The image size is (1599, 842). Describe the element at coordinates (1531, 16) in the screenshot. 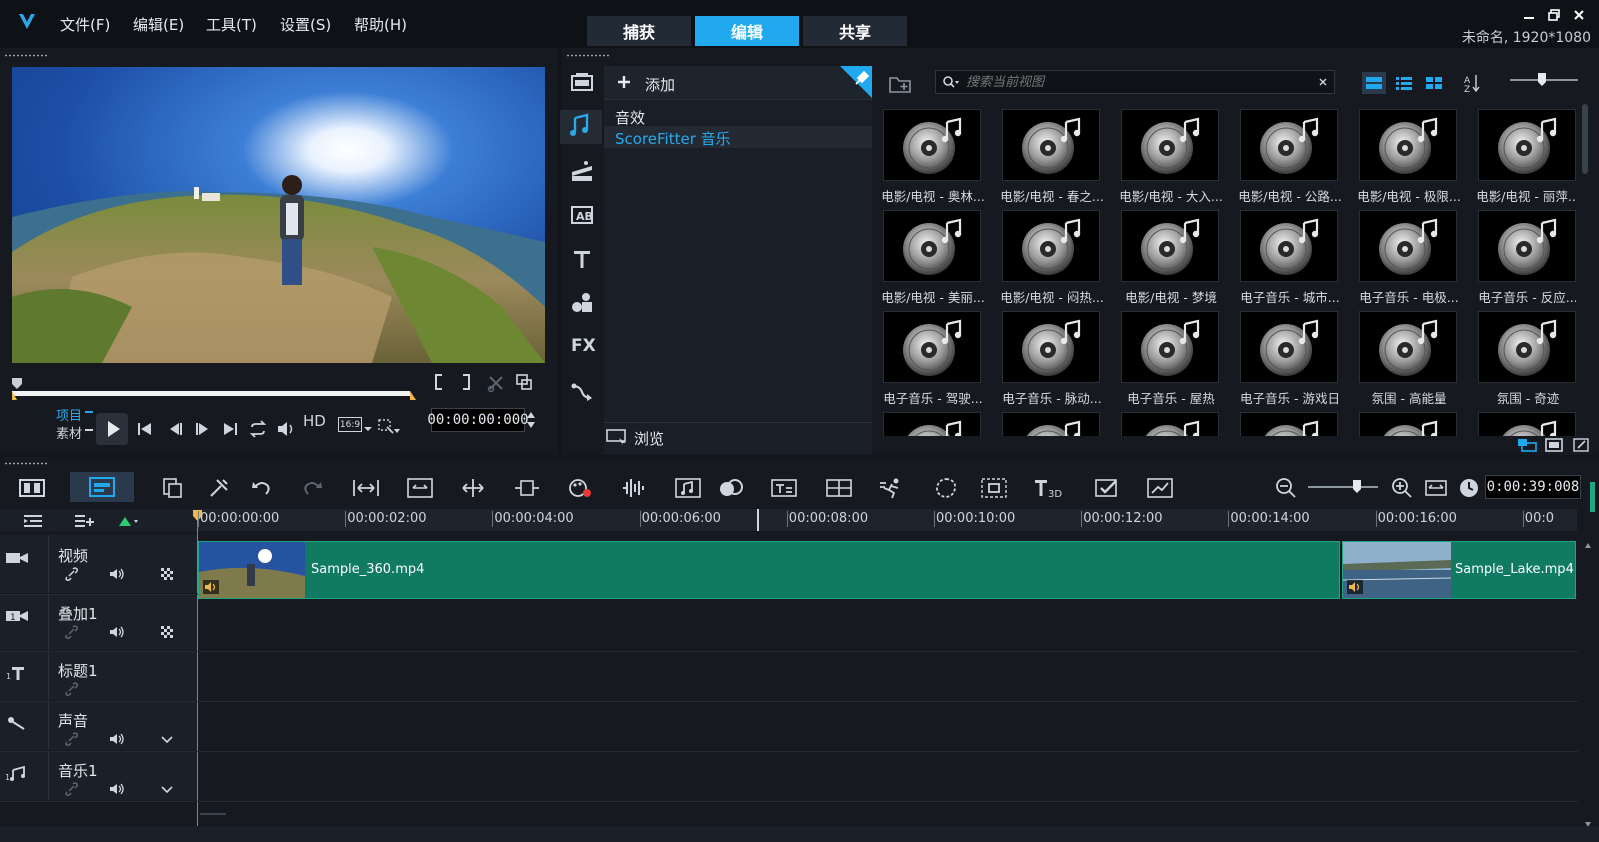

I see `minimize-icon` at that location.